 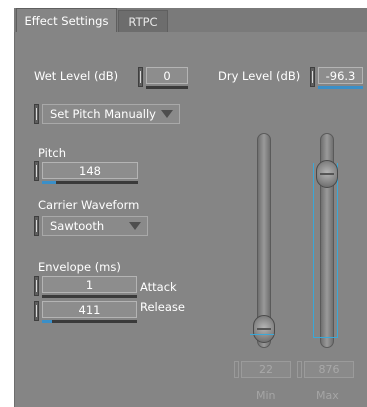 What do you see at coordinates (103, 114) in the screenshot?
I see `pitch-mode-value: Set Pitch Manually` at bounding box center [103, 114].